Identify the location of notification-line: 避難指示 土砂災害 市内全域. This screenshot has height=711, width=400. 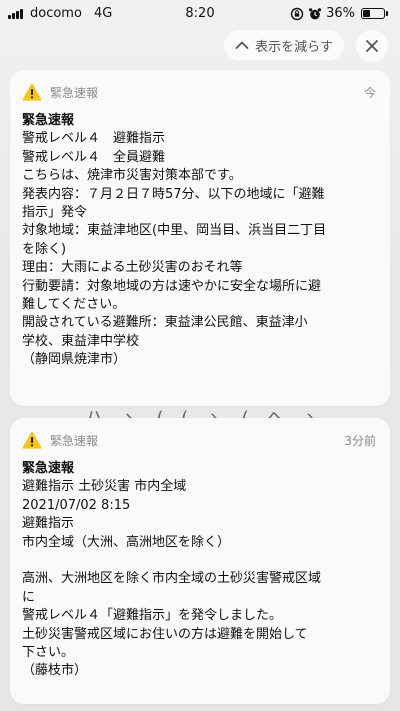
(104, 487).